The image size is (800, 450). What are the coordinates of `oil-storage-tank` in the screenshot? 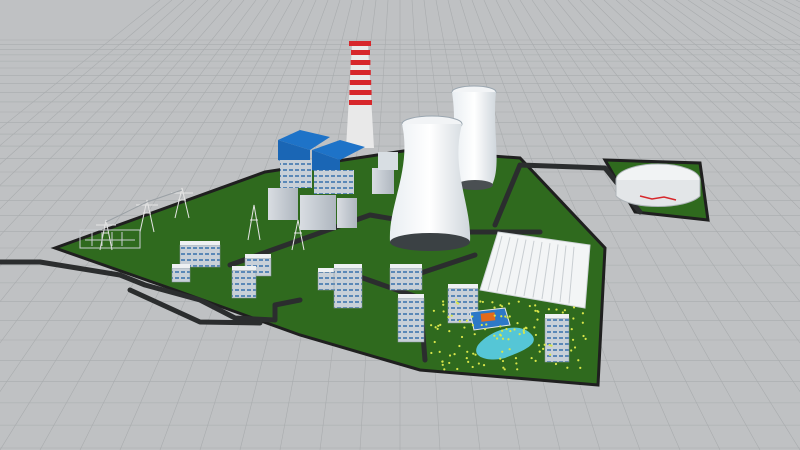 It's located at (658, 185).